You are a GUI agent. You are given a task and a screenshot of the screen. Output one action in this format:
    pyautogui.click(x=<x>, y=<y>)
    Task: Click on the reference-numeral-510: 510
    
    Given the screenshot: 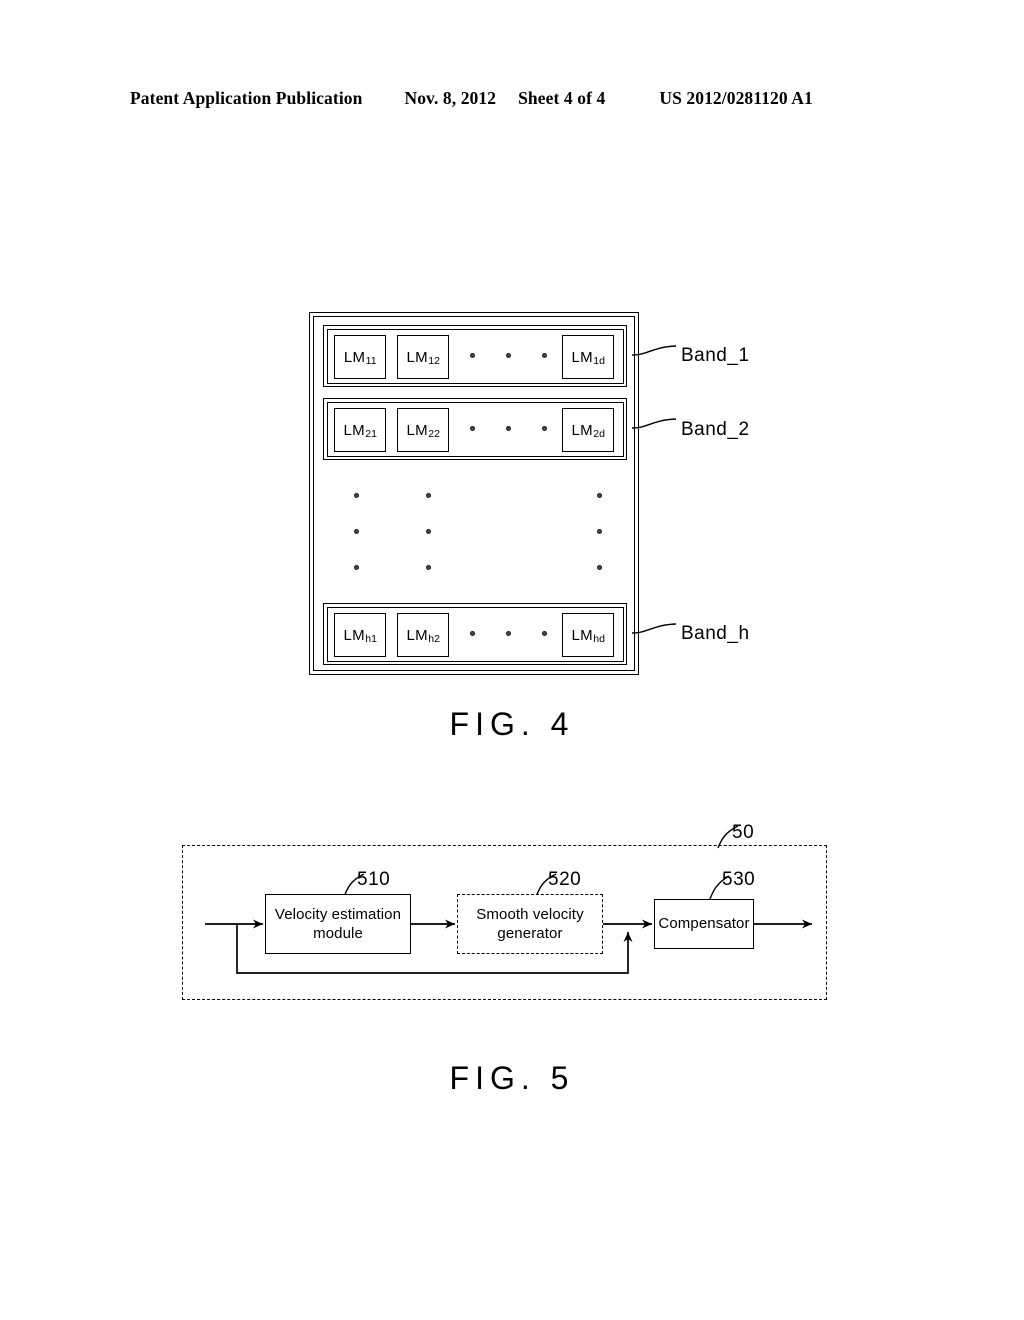 What is the action you would take?
    pyautogui.click(x=374, y=879)
    